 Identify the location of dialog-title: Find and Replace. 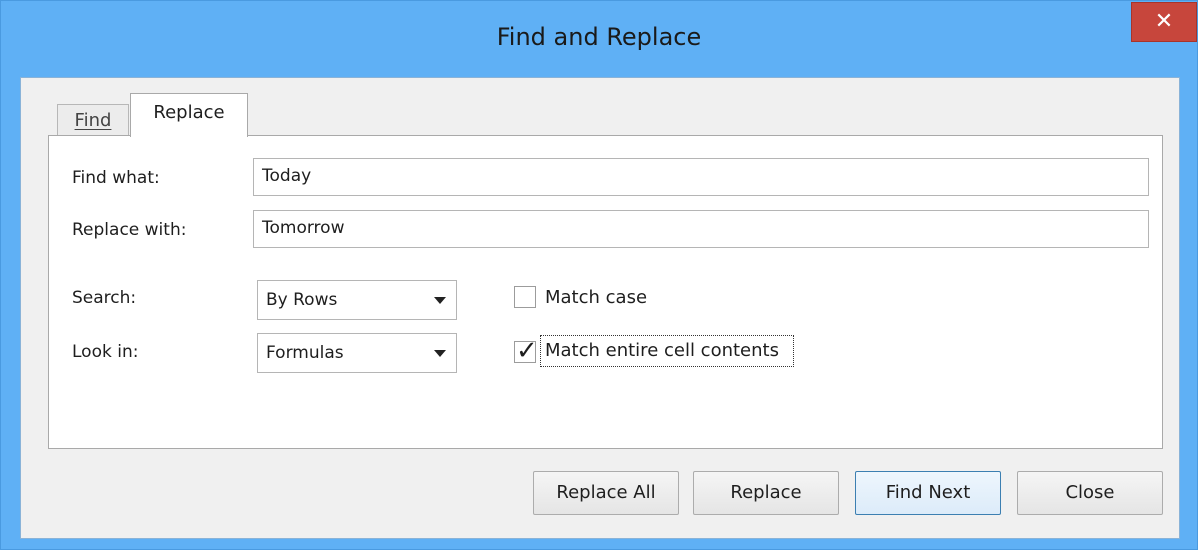
(599, 37).